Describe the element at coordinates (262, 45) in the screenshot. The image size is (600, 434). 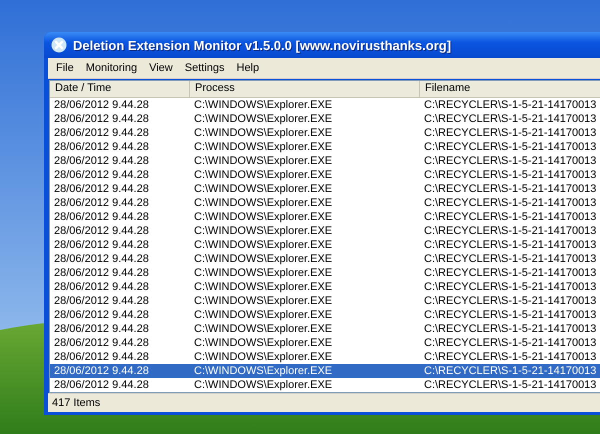
I see `window-title: Deletion Extension Monitor v1.5.0.0 [www.novirusthanks.org]` at that location.